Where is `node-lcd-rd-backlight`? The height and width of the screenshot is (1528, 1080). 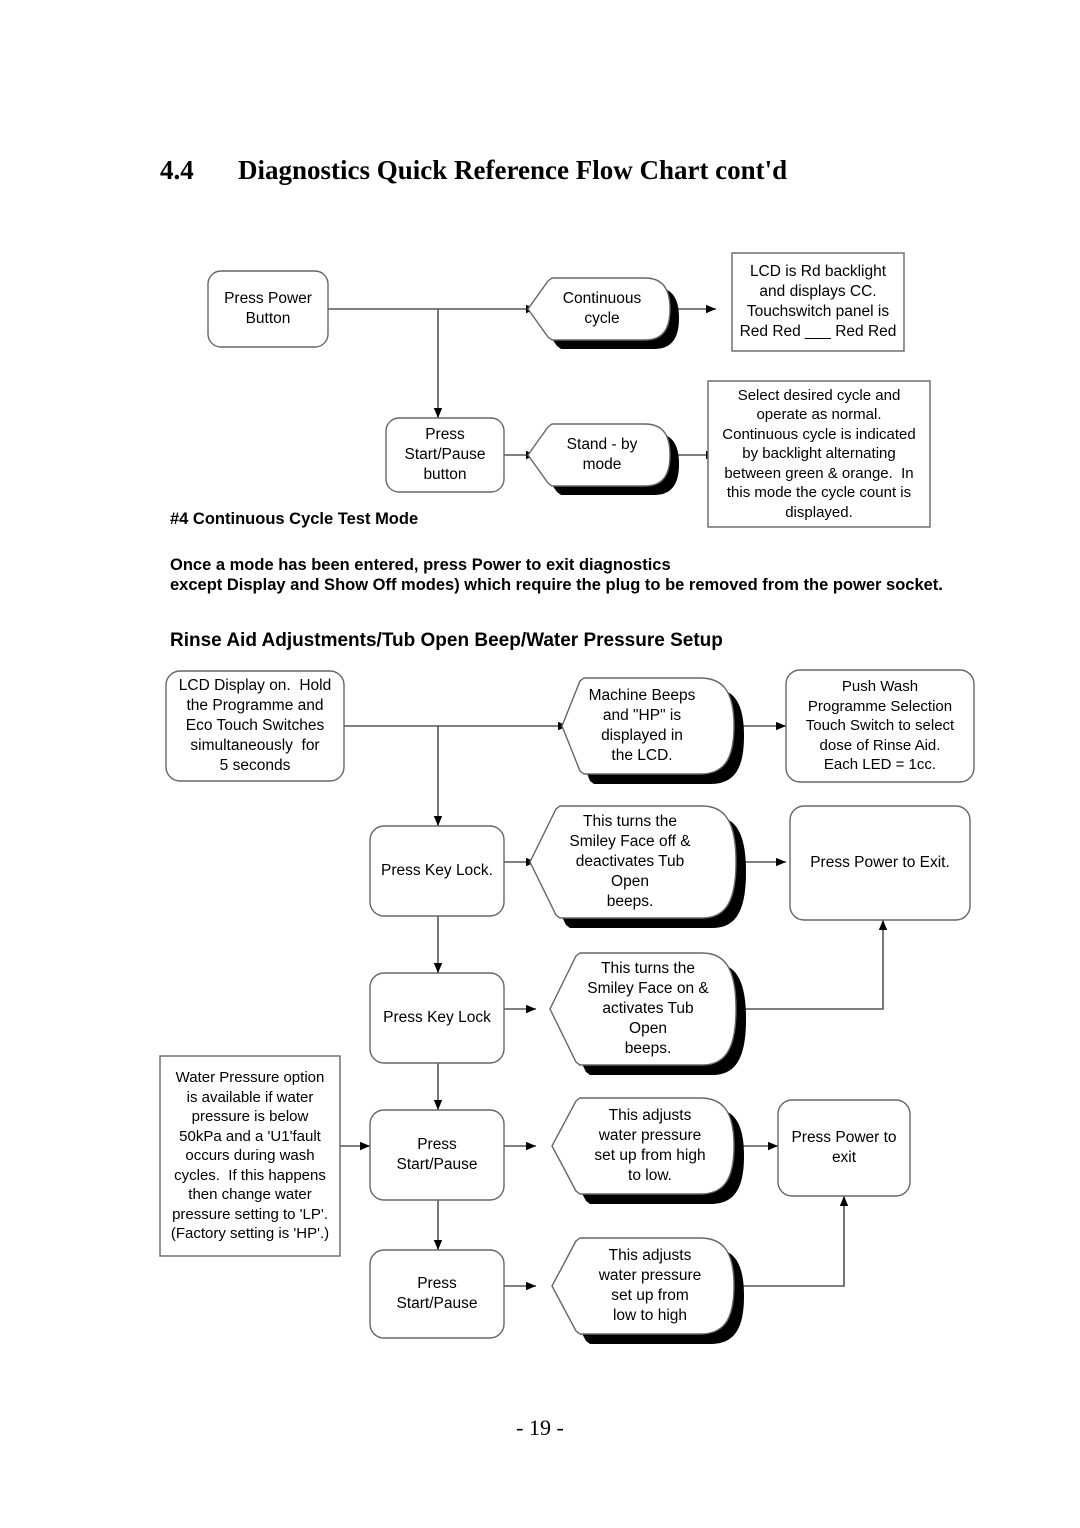 node-lcd-rd-backlight is located at coordinates (818, 302).